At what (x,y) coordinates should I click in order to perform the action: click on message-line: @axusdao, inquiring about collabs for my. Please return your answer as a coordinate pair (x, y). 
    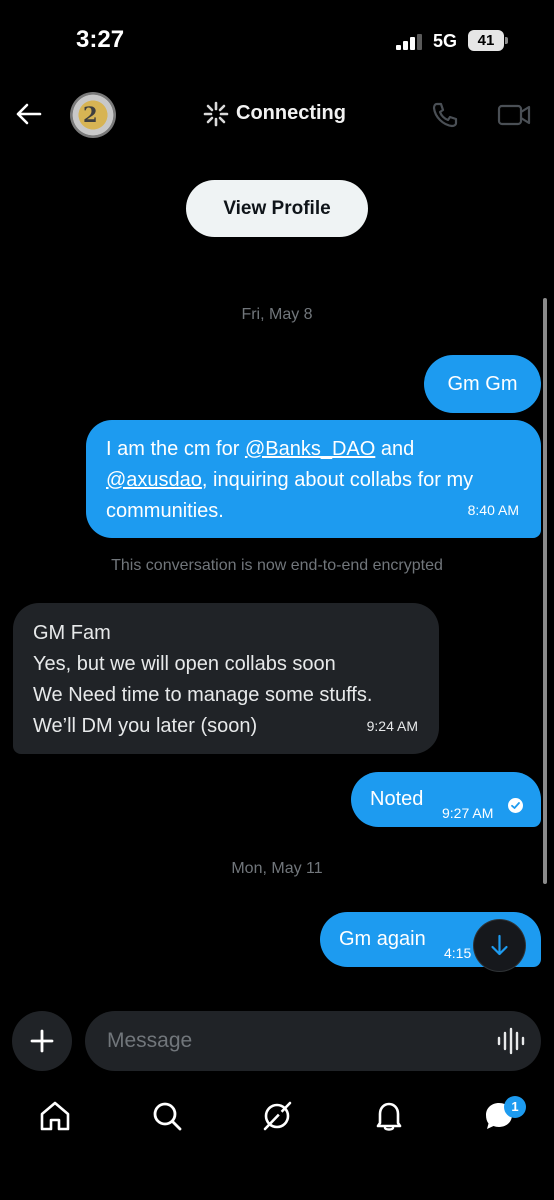
    Looking at the image, I should click on (314, 480).